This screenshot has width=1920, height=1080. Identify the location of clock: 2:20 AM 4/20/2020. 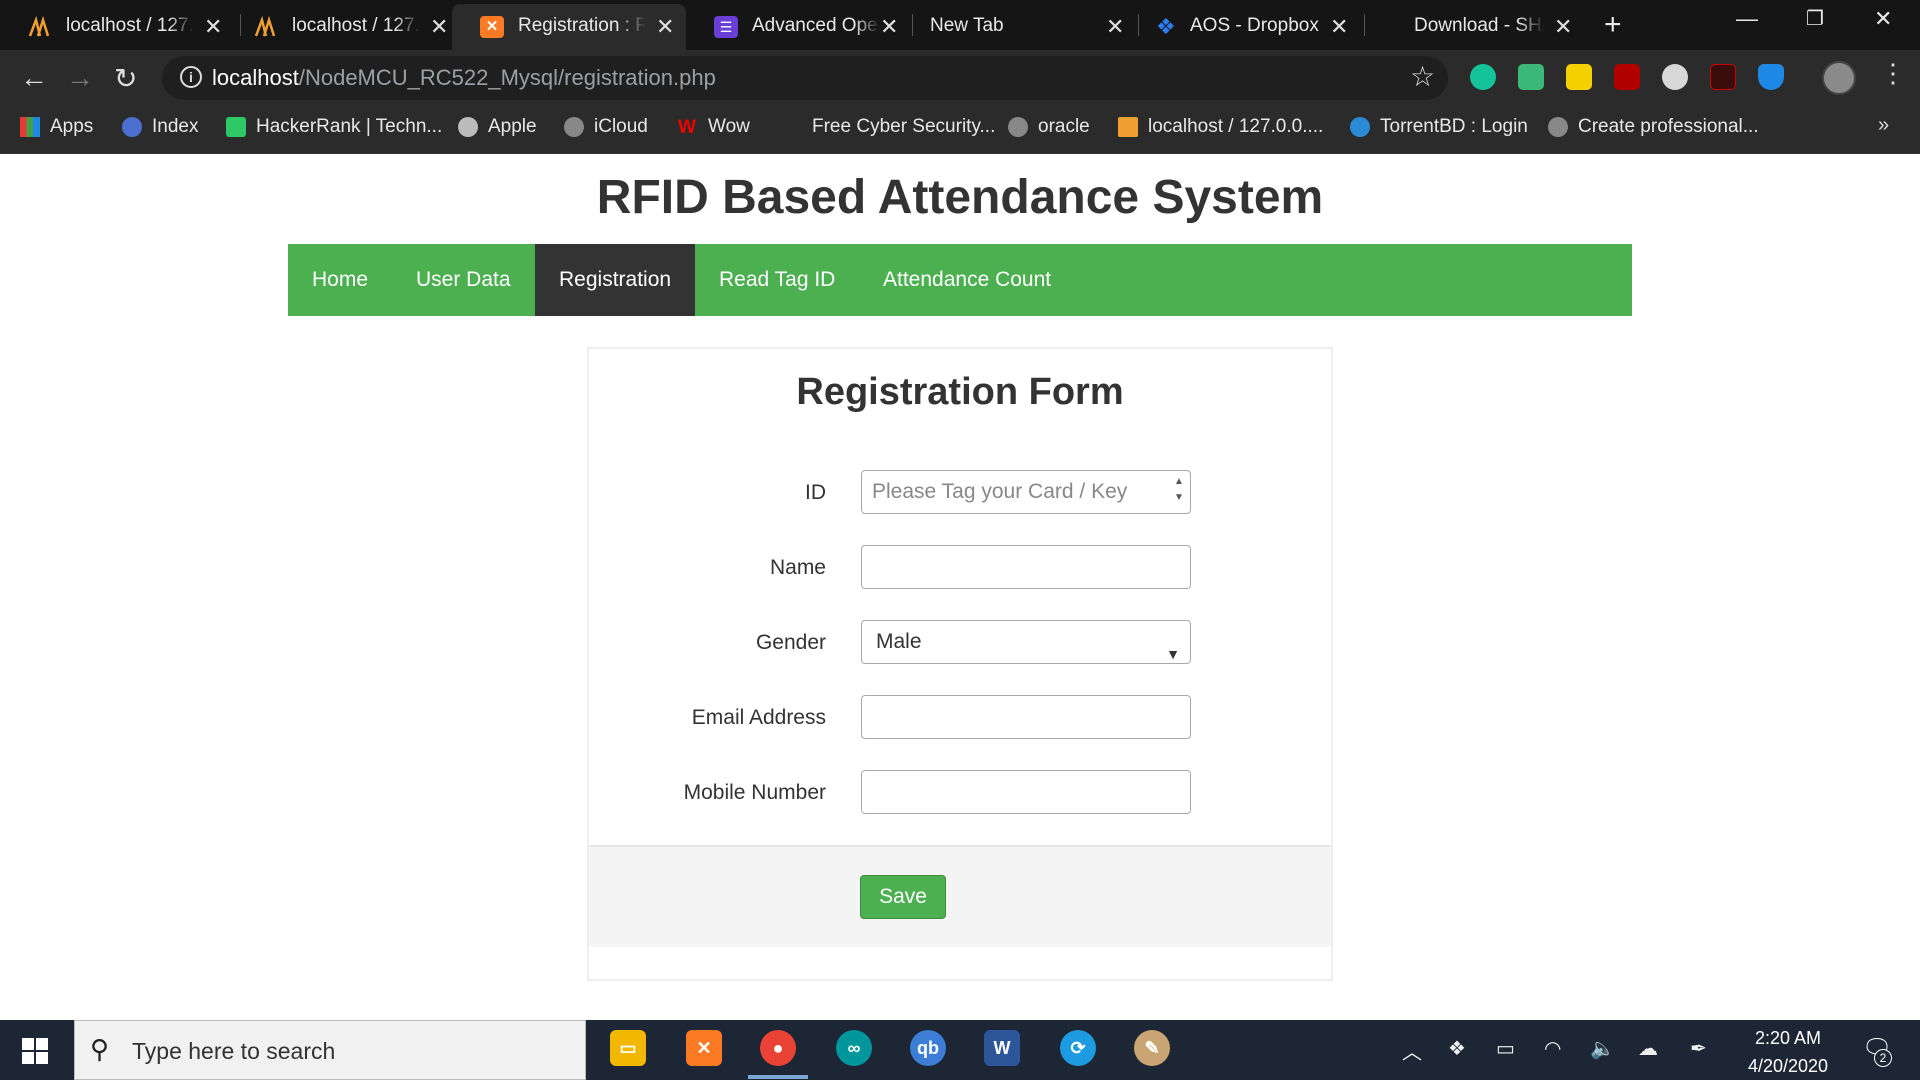
(1788, 1052).